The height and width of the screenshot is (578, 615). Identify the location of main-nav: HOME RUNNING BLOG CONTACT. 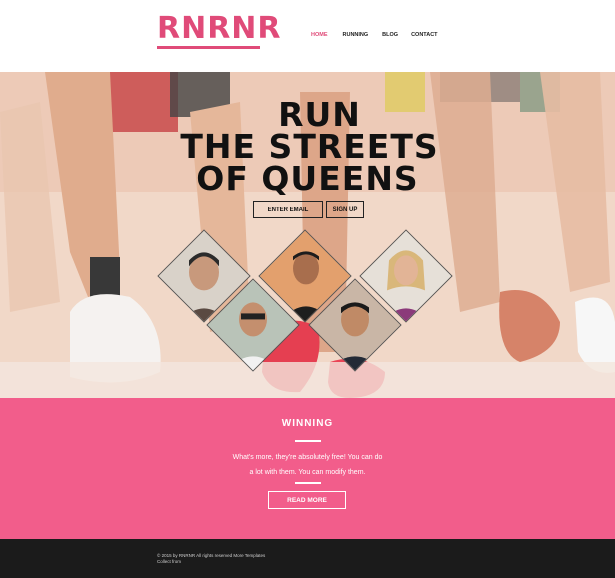
(374, 35).